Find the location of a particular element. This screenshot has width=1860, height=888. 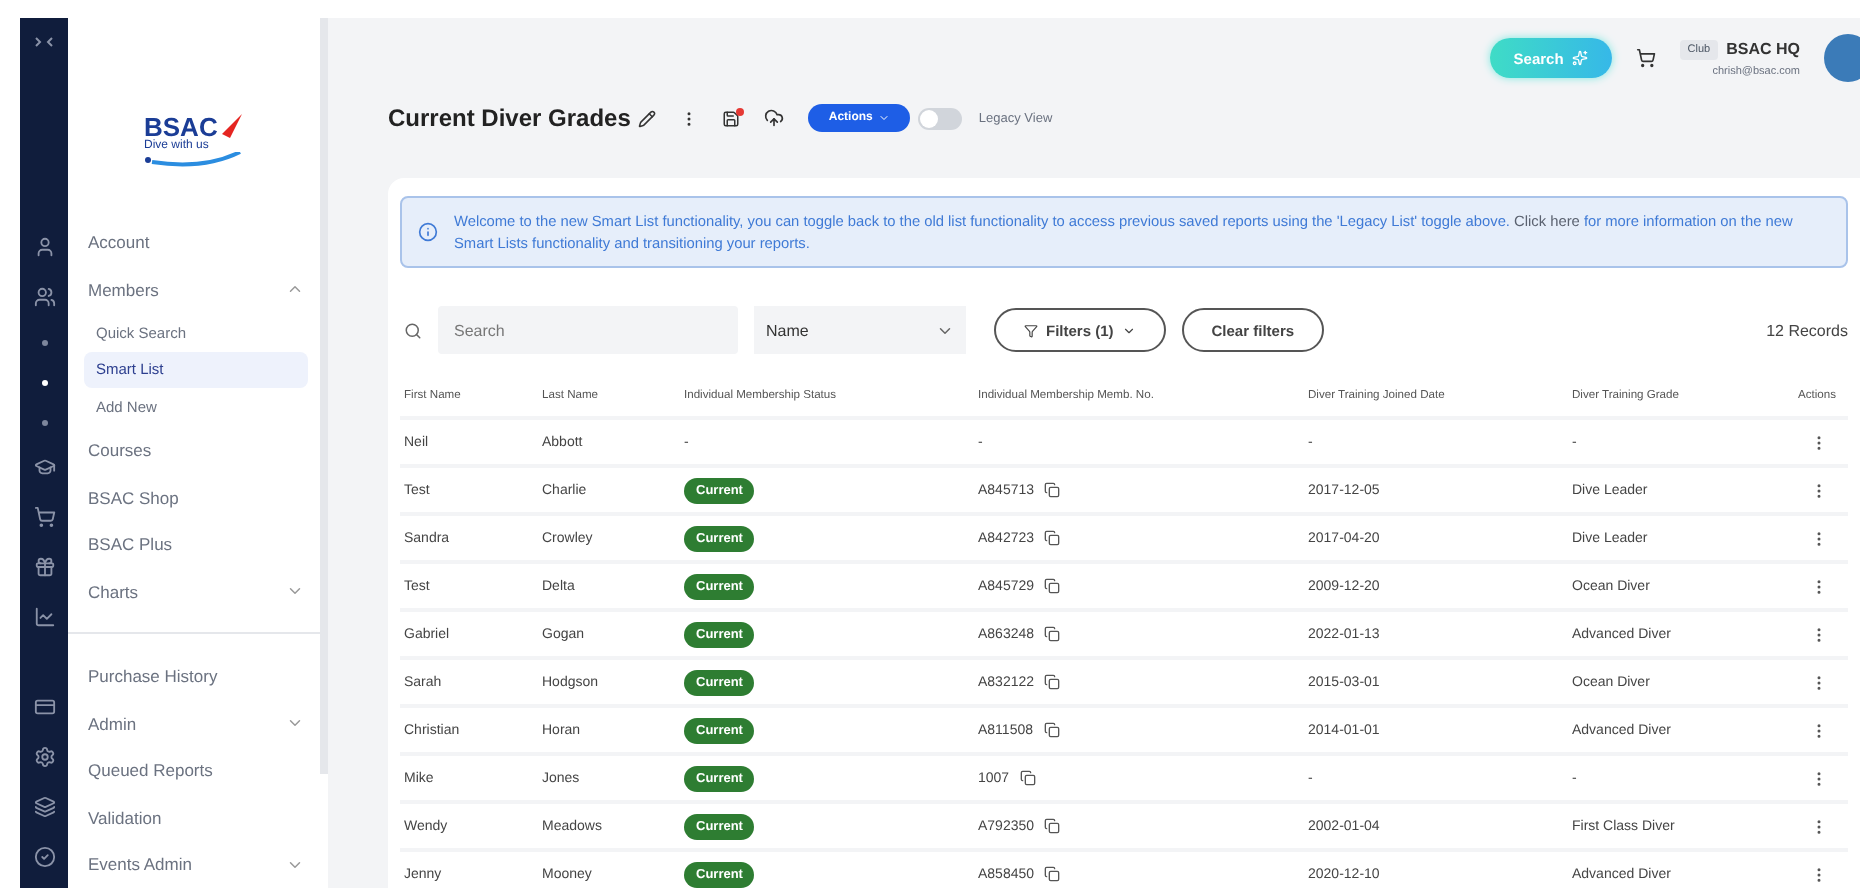

club-name: BSAC HQ is located at coordinates (1763, 49).